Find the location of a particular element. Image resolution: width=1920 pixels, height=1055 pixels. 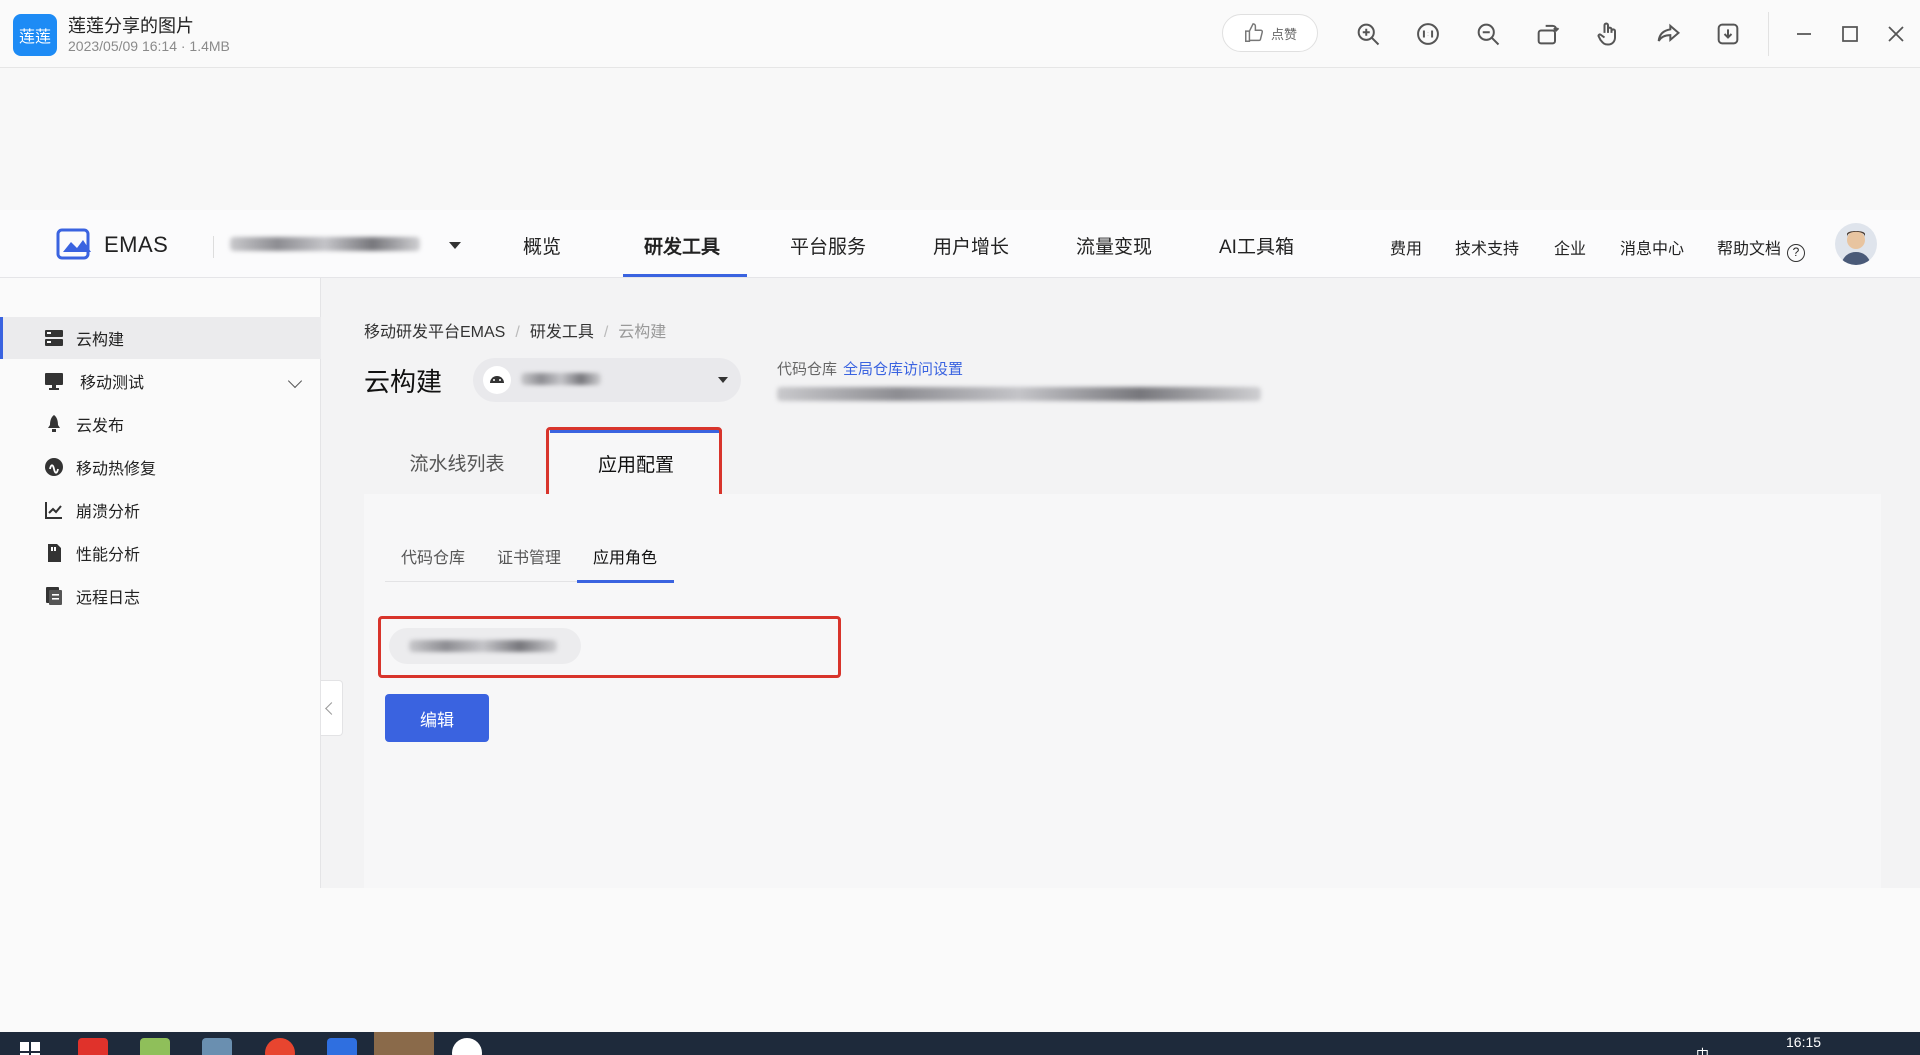

page-title: 云构建 is located at coordinates (403, 382).